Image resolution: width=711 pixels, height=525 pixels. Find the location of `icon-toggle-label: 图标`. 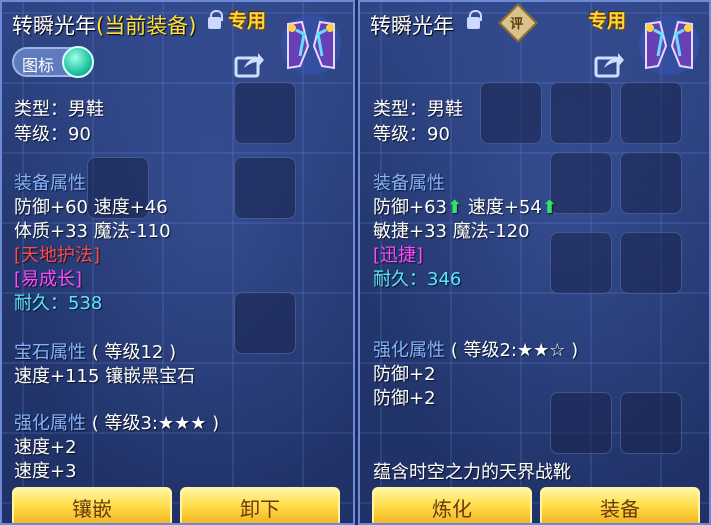

icon-toggle-label: 图标 is located at coordinates (38, 65).